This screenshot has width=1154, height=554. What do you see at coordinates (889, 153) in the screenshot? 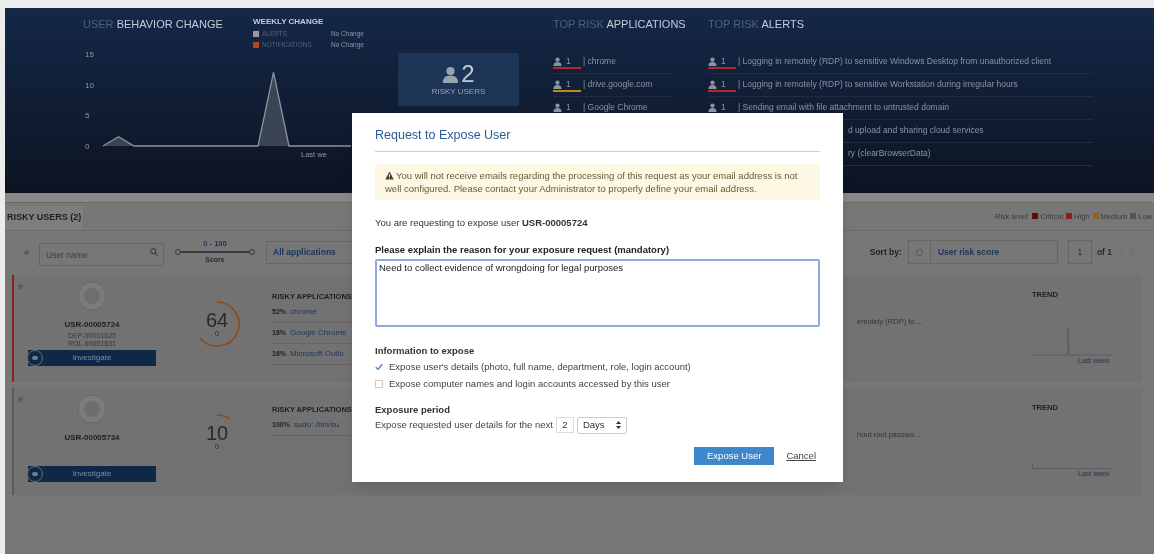
I see `alert-text: ry (clearBrowserData)` at bounding box center [889, 153].